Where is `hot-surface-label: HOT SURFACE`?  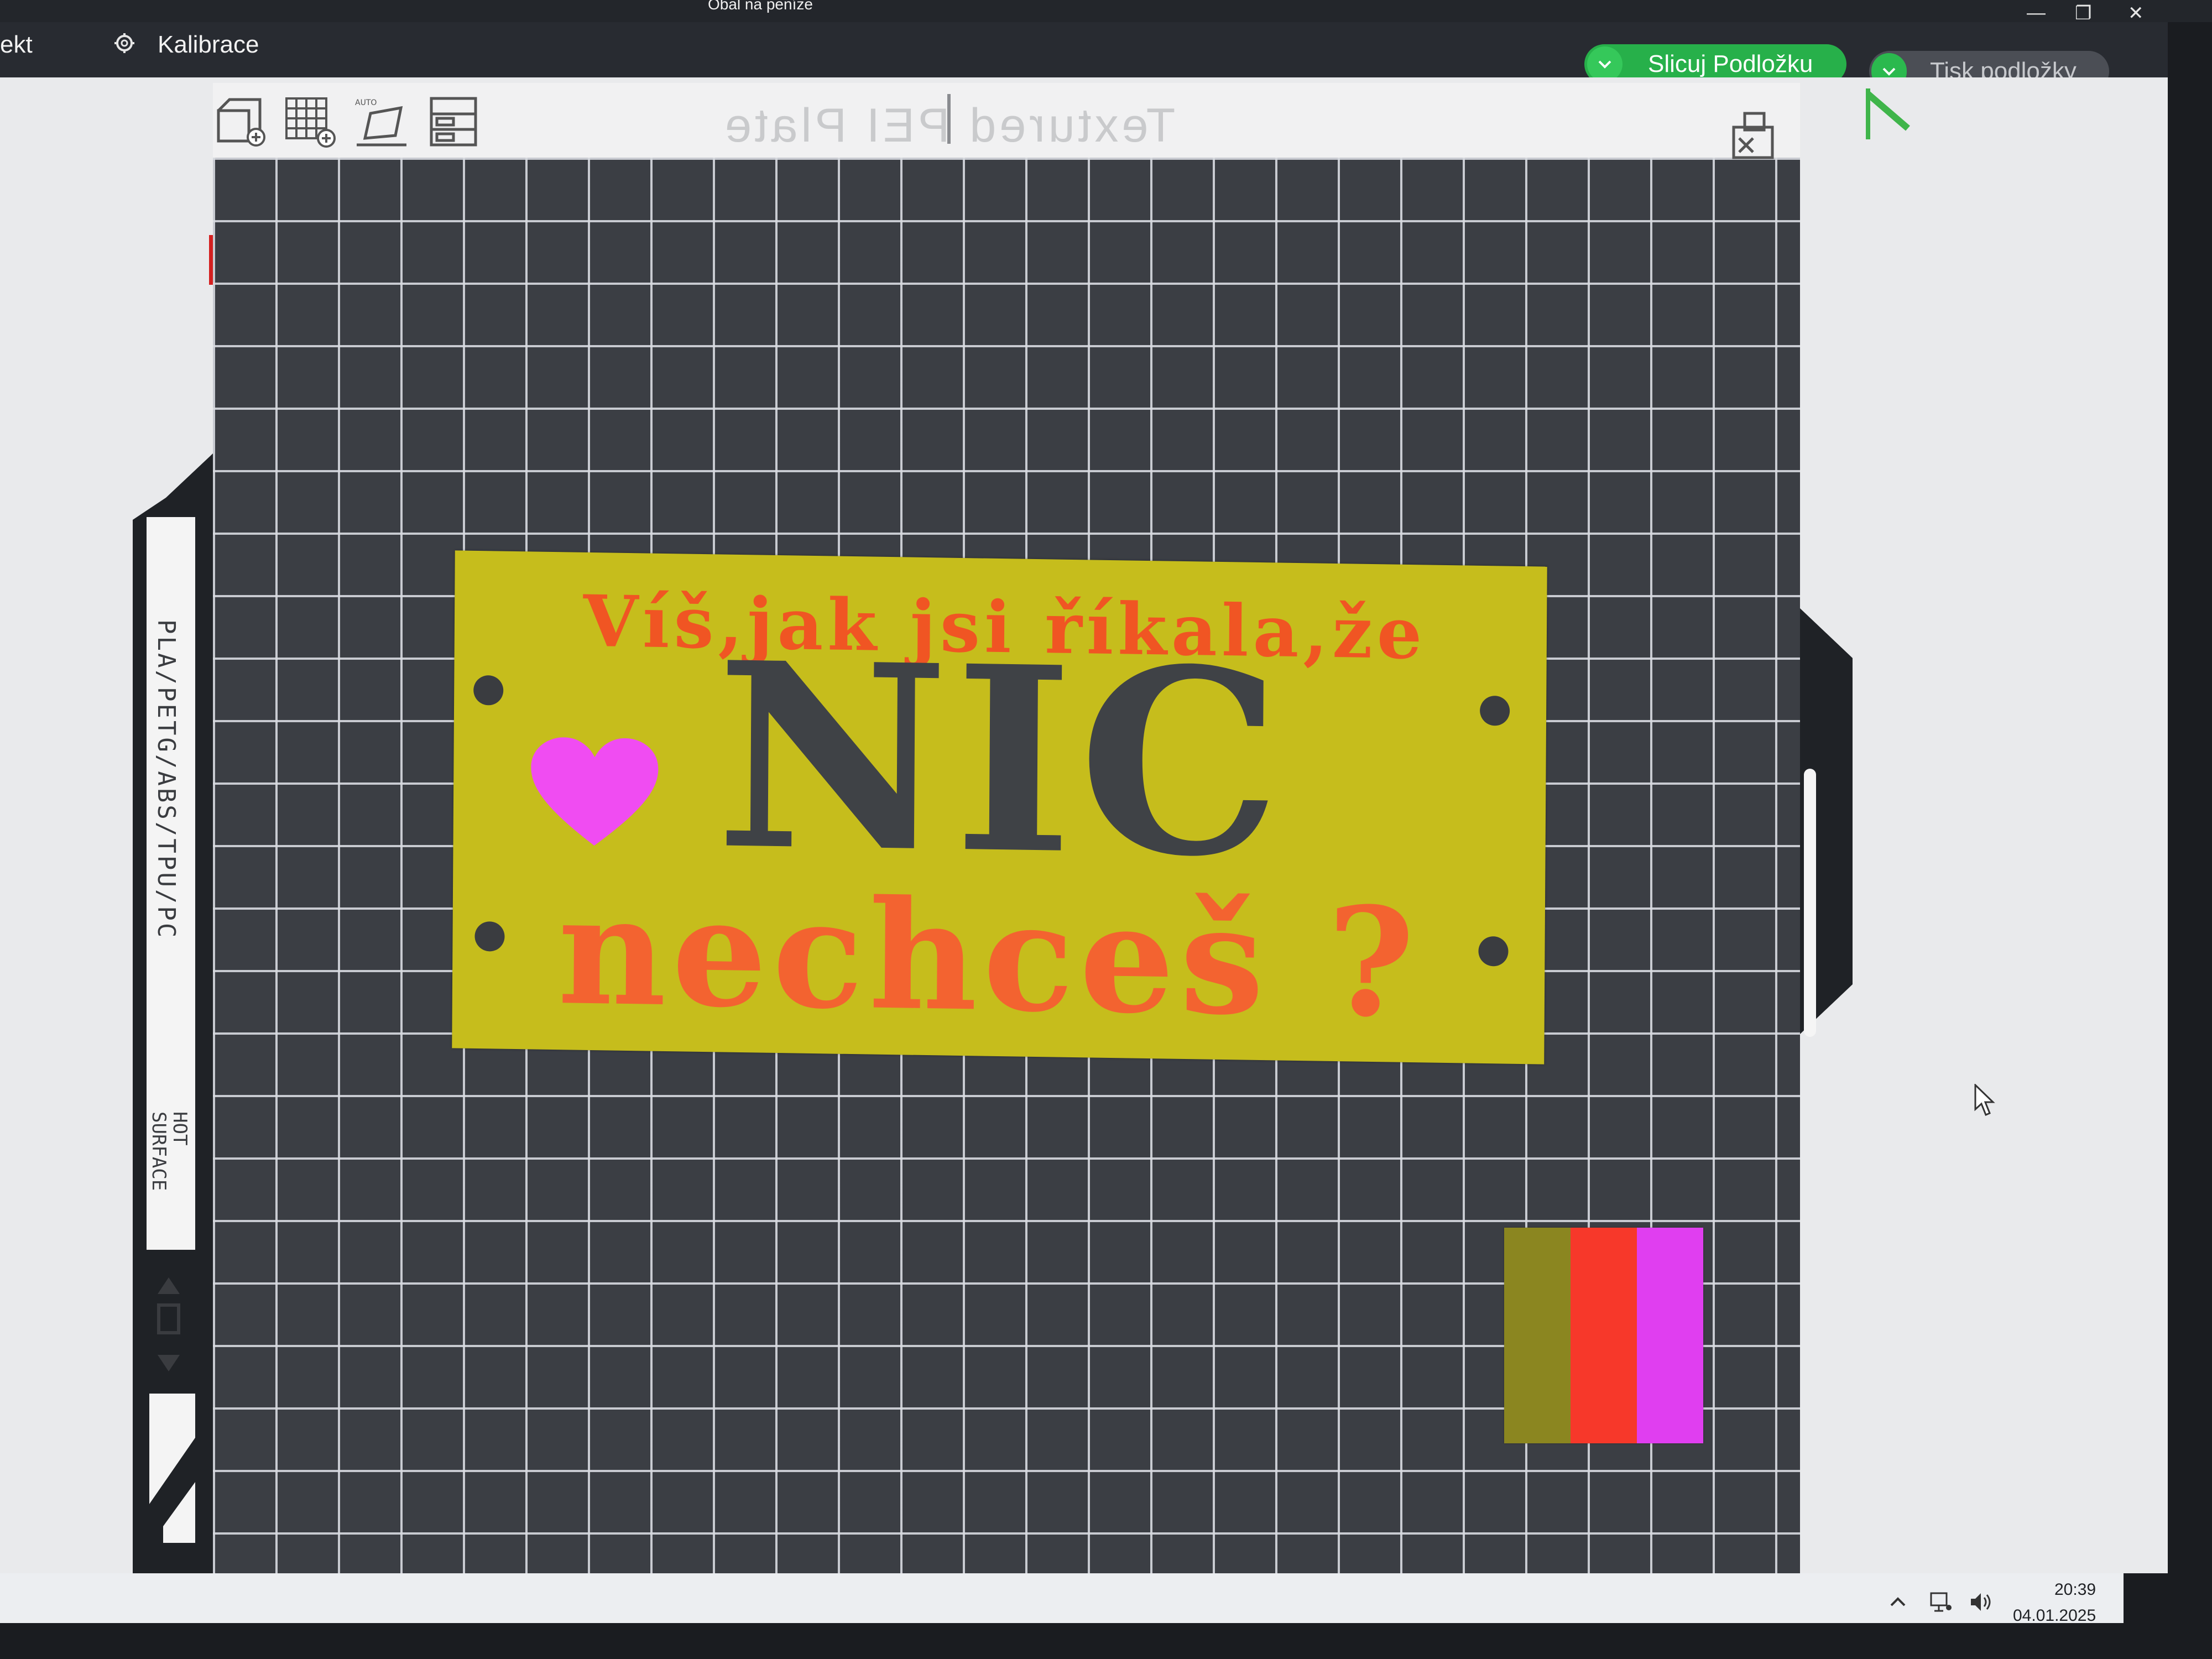 hot-surface-label: HOT SURFACE is located at coordinates (169, 1151).